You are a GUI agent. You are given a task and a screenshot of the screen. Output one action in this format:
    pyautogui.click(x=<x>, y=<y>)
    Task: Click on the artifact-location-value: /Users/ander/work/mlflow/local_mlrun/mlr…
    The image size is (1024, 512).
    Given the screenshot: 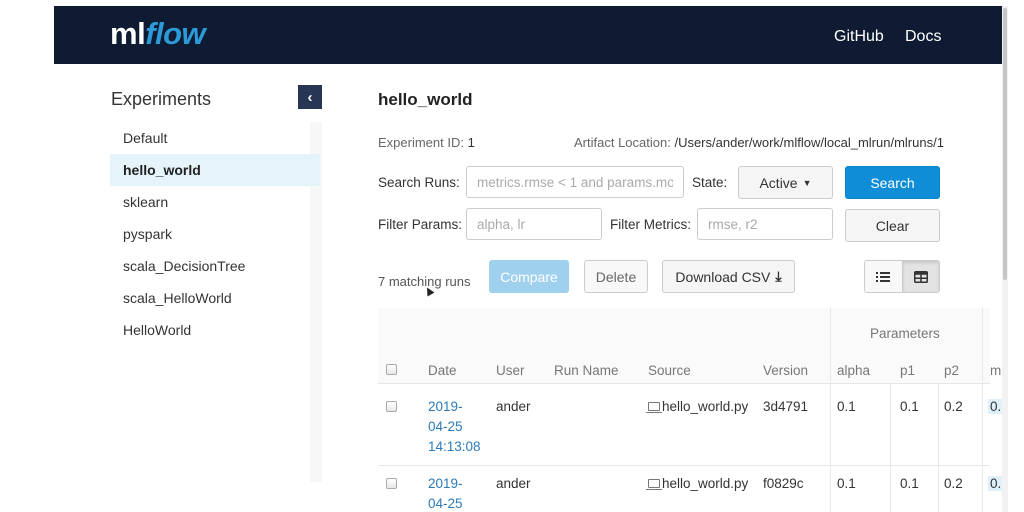 What is the action you would take?
    pyautogui.click(x=809, y=142)
    